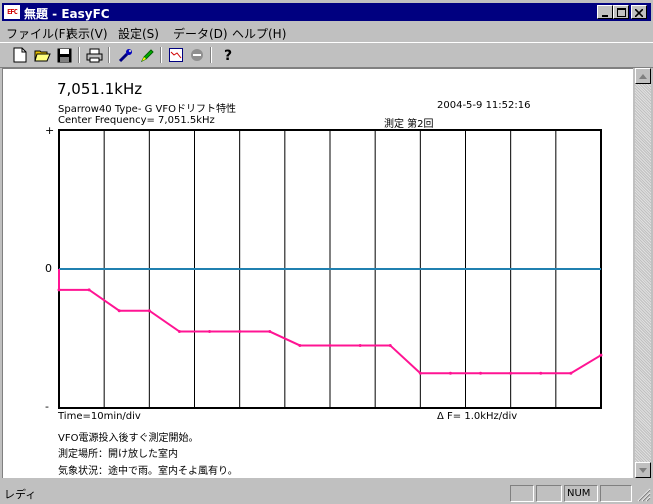  I want to click on new-file-button, so click(20, 55).